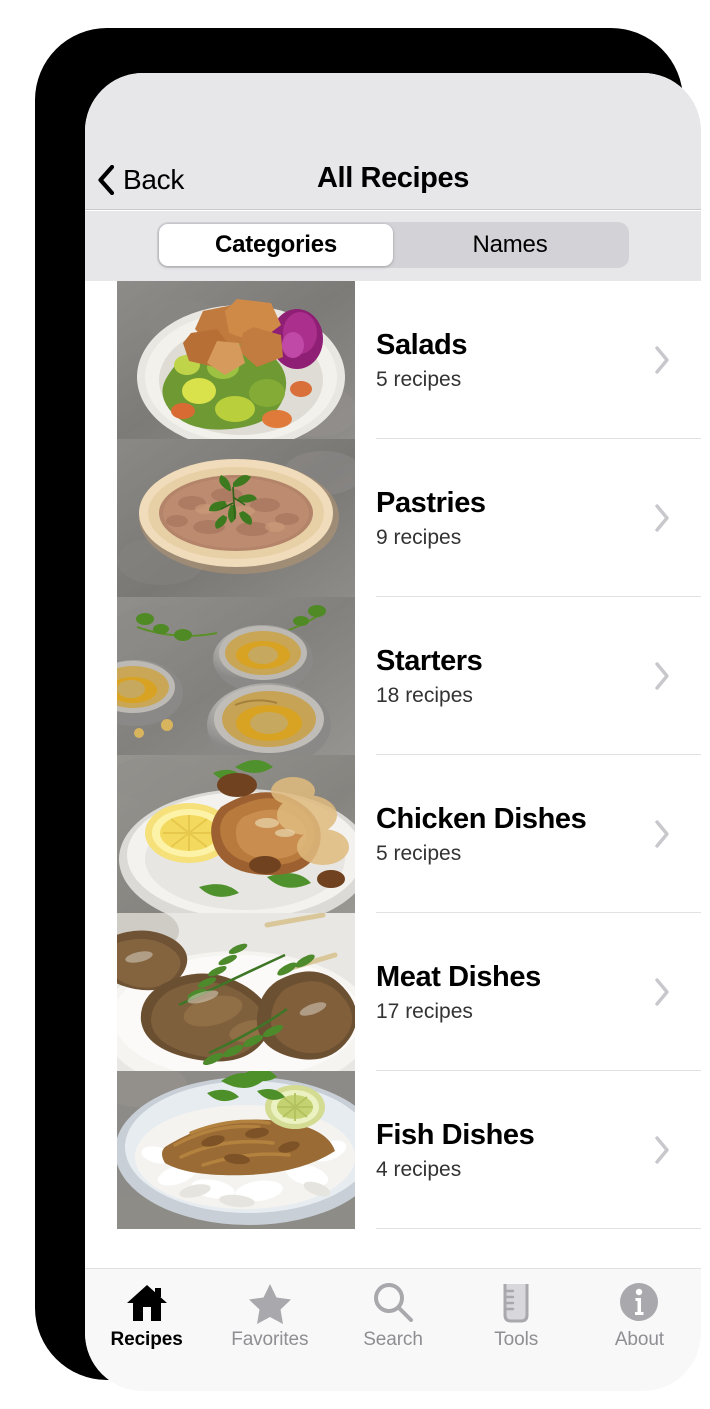  Describe the element at coordinates (419, 1169) in the screenshot. I see `list-item-subtitle: 4 recipes` at that location.